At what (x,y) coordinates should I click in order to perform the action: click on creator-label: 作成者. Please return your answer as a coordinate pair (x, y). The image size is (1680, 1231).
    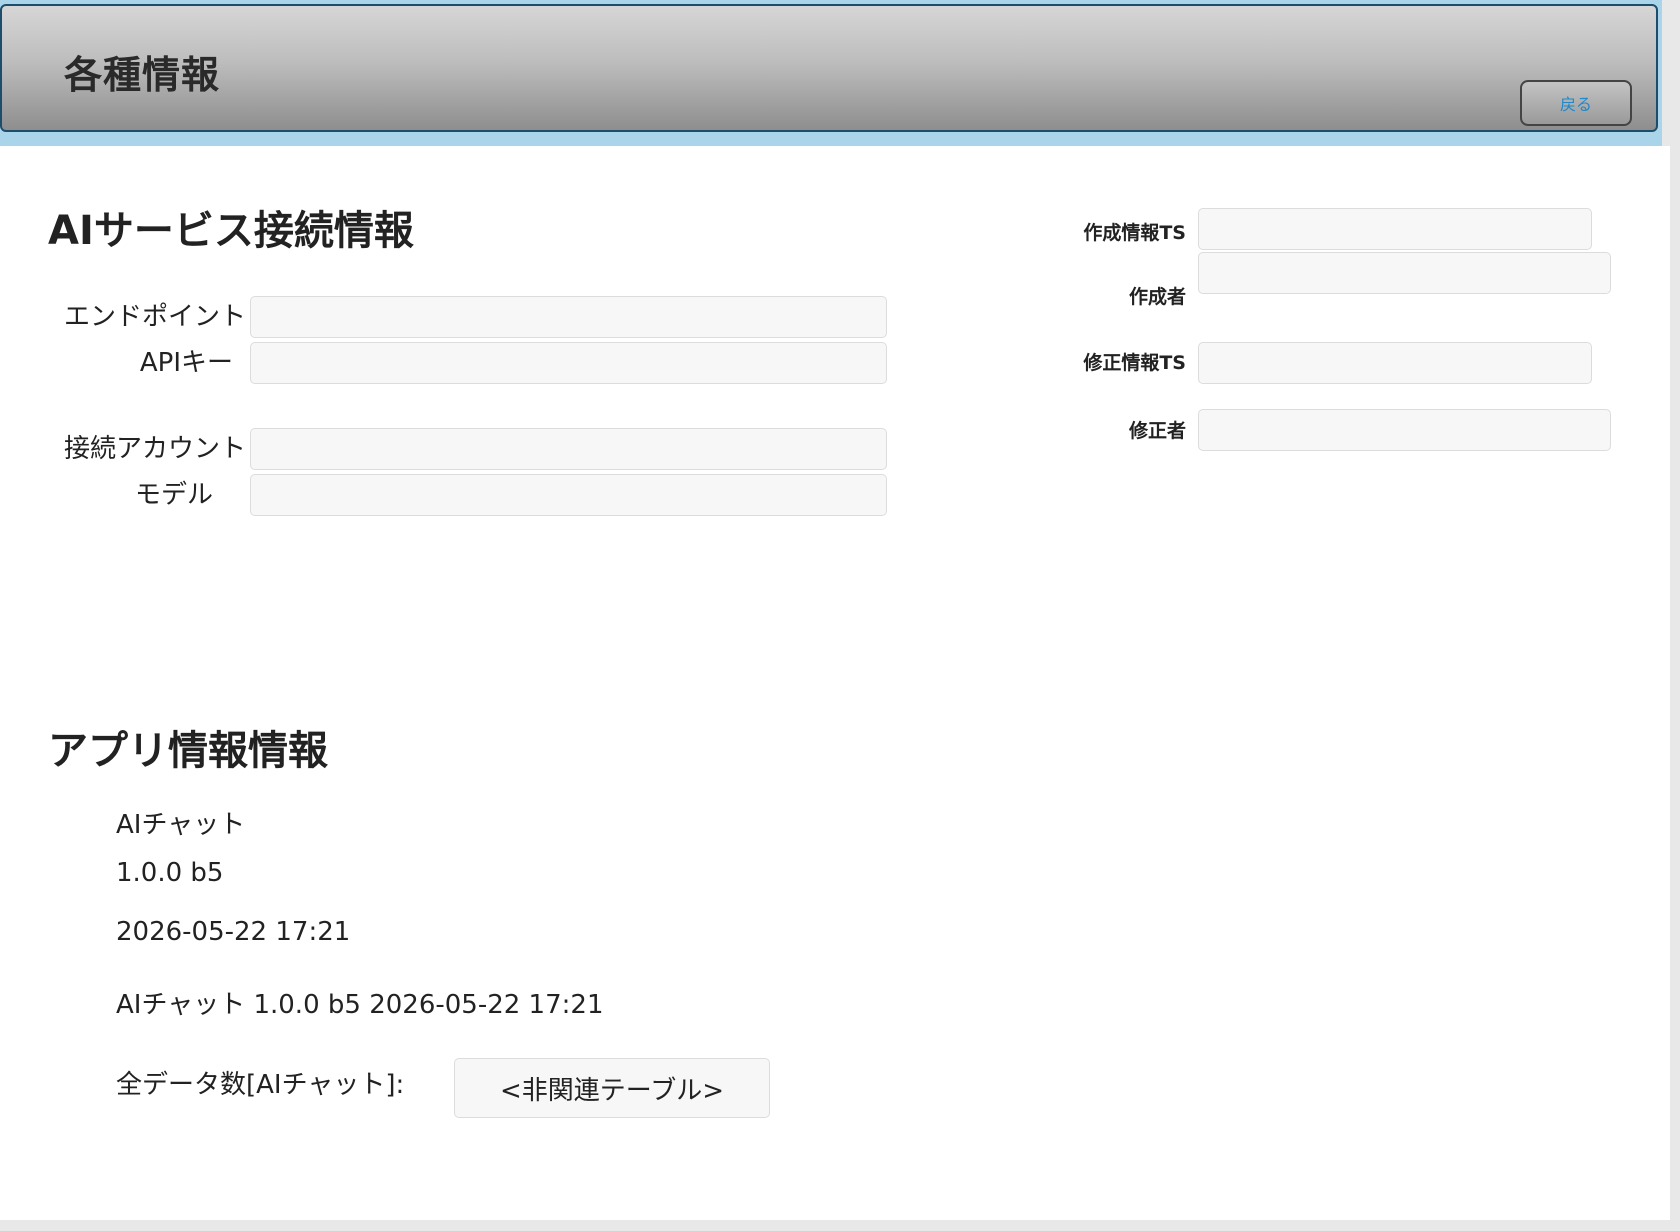
    Looking at the image, I should click on (1157, 297).